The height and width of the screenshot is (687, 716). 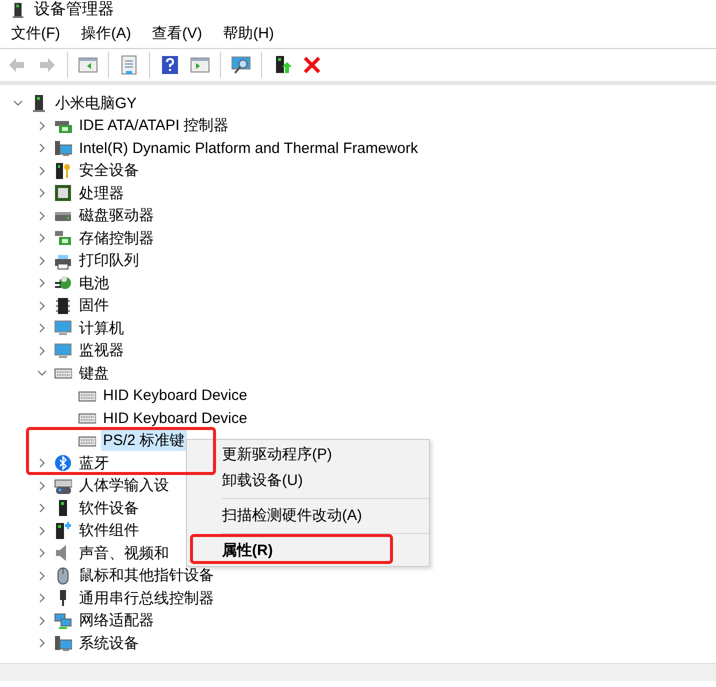 What do you see at coordinates (63, 238) in the screenshot?
I see `storage-icon` at bounding box center [63, 238].